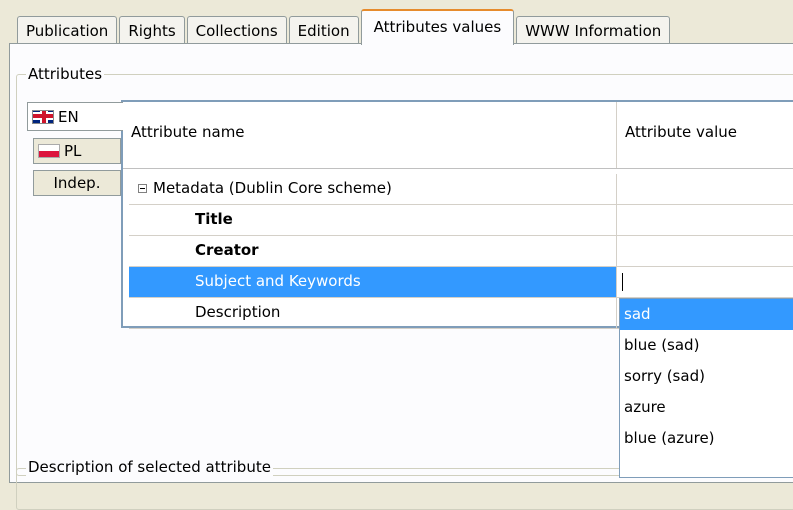 This screenshot has height=510, width=793. Describe the element at coordinates (373, 282) in the screenshot. I see `attribute-name-cell: Subject and Keywords` at that location.